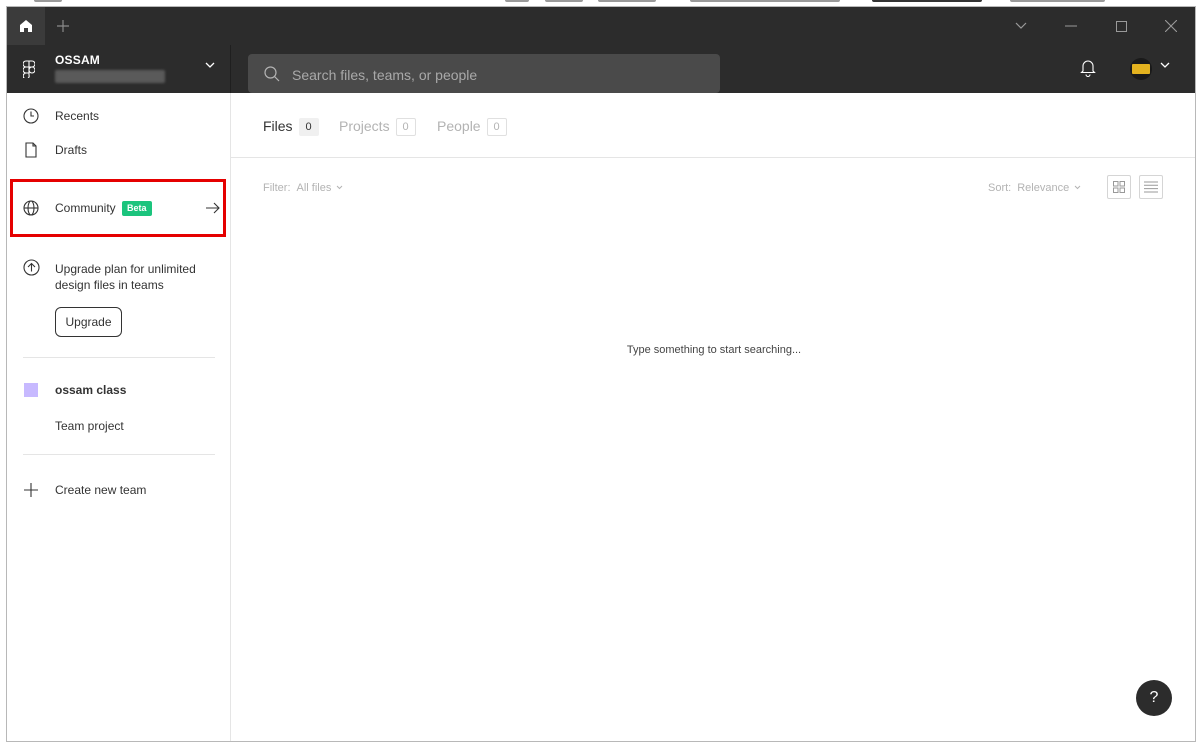  Describe the element at coordinates (502, 74) in the screenshot. I see `search-input` at that location.